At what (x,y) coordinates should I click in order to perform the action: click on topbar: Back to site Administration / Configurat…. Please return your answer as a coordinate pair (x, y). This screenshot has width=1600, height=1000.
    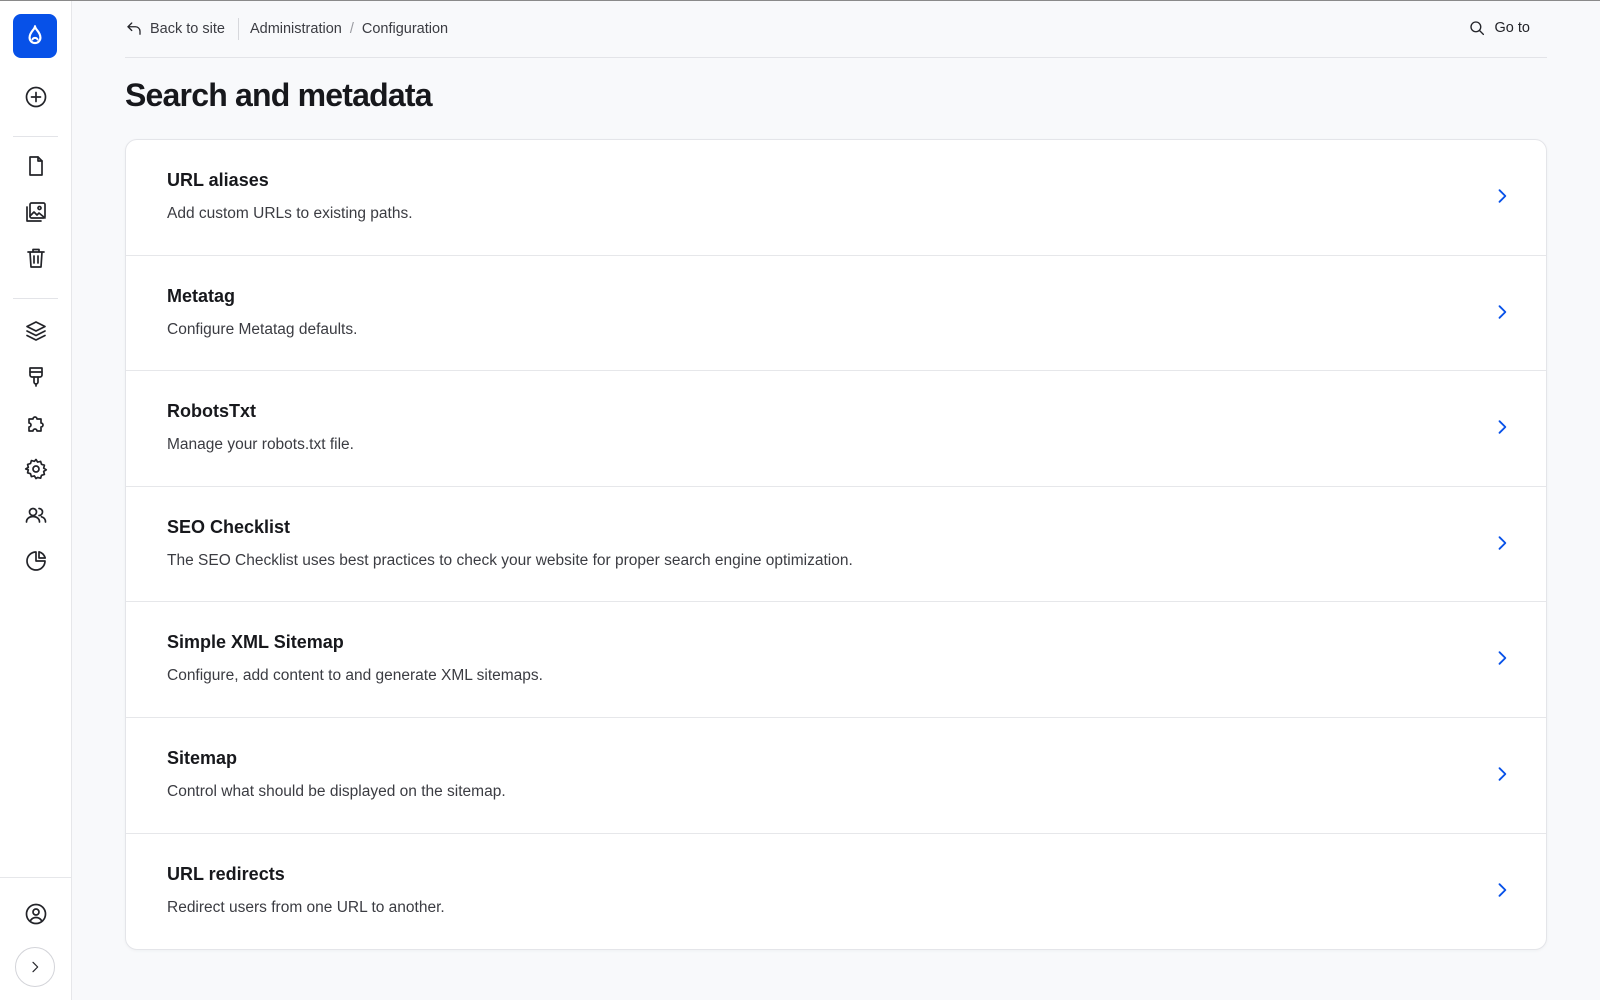
    Looking at the image, I should click on (836, 29).